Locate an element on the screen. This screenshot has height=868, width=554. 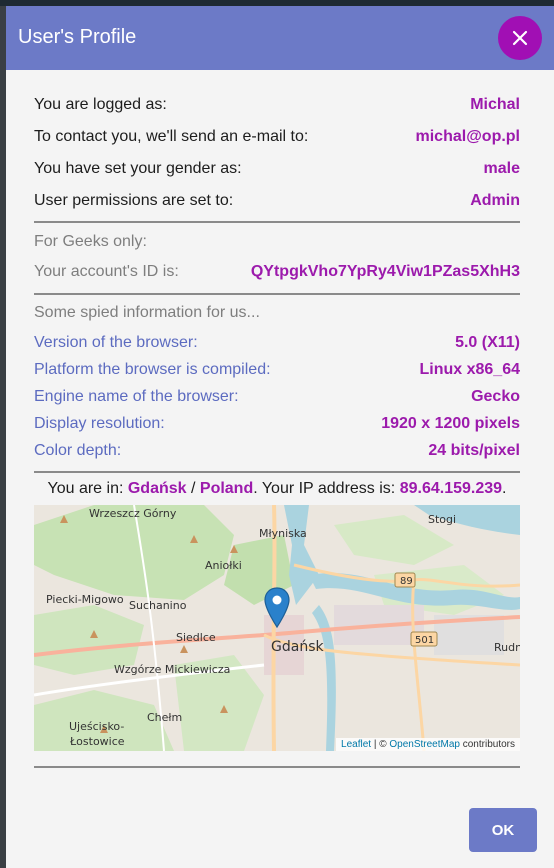
logged-as-label: You are logged as: is located at coordinates (100, 104).